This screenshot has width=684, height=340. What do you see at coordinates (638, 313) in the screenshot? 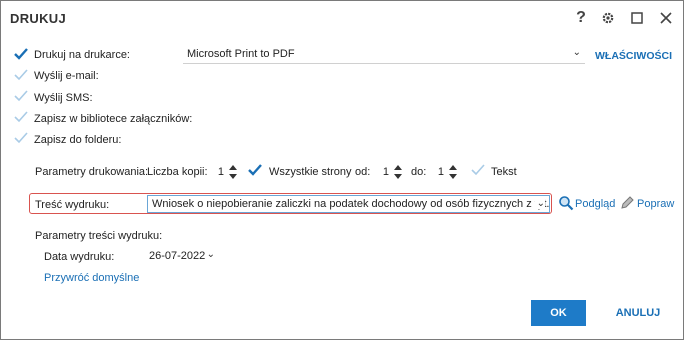
I see `cancel-button: ANULUJ` at bounding box center [638, 313].